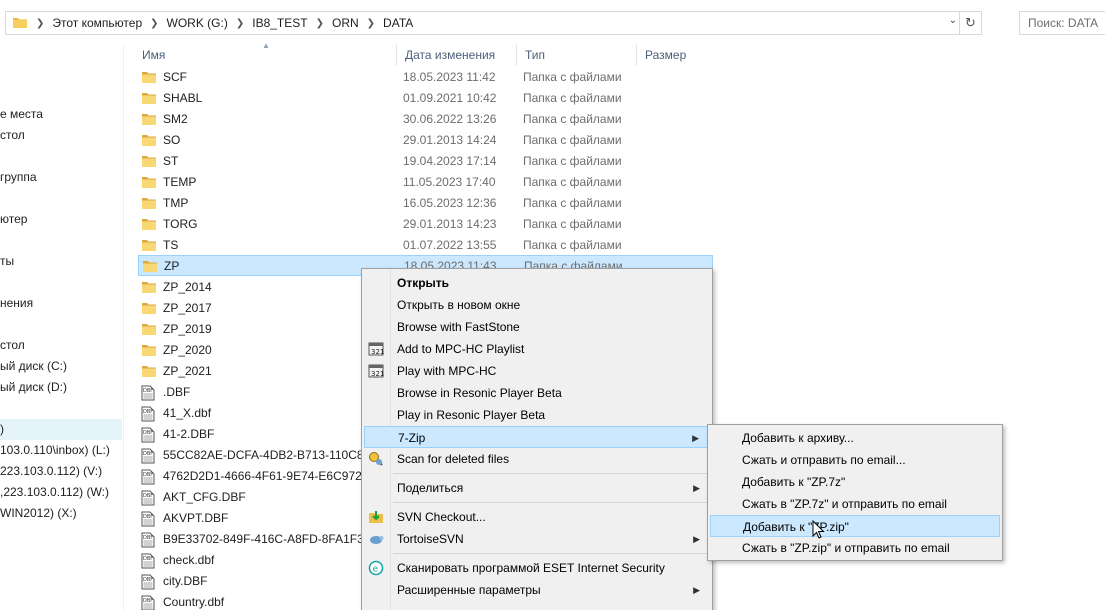 Image resolution: width=1105 pixels, height=610 pixels. I want to click on file-row: SM2 30.06.2022 13:26 Папка с файлами, so click(425, 119).